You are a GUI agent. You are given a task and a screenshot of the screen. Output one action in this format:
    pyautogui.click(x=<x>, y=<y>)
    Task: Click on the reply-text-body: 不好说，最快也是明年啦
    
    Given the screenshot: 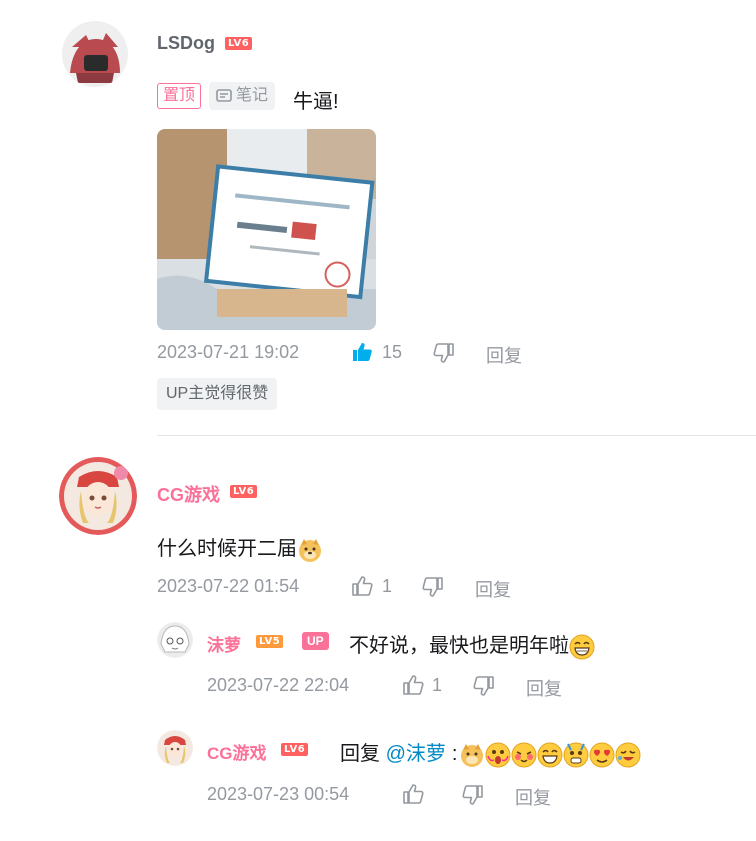 What is the action you would take?
    pyautogui.click(x=459, y=646)
    